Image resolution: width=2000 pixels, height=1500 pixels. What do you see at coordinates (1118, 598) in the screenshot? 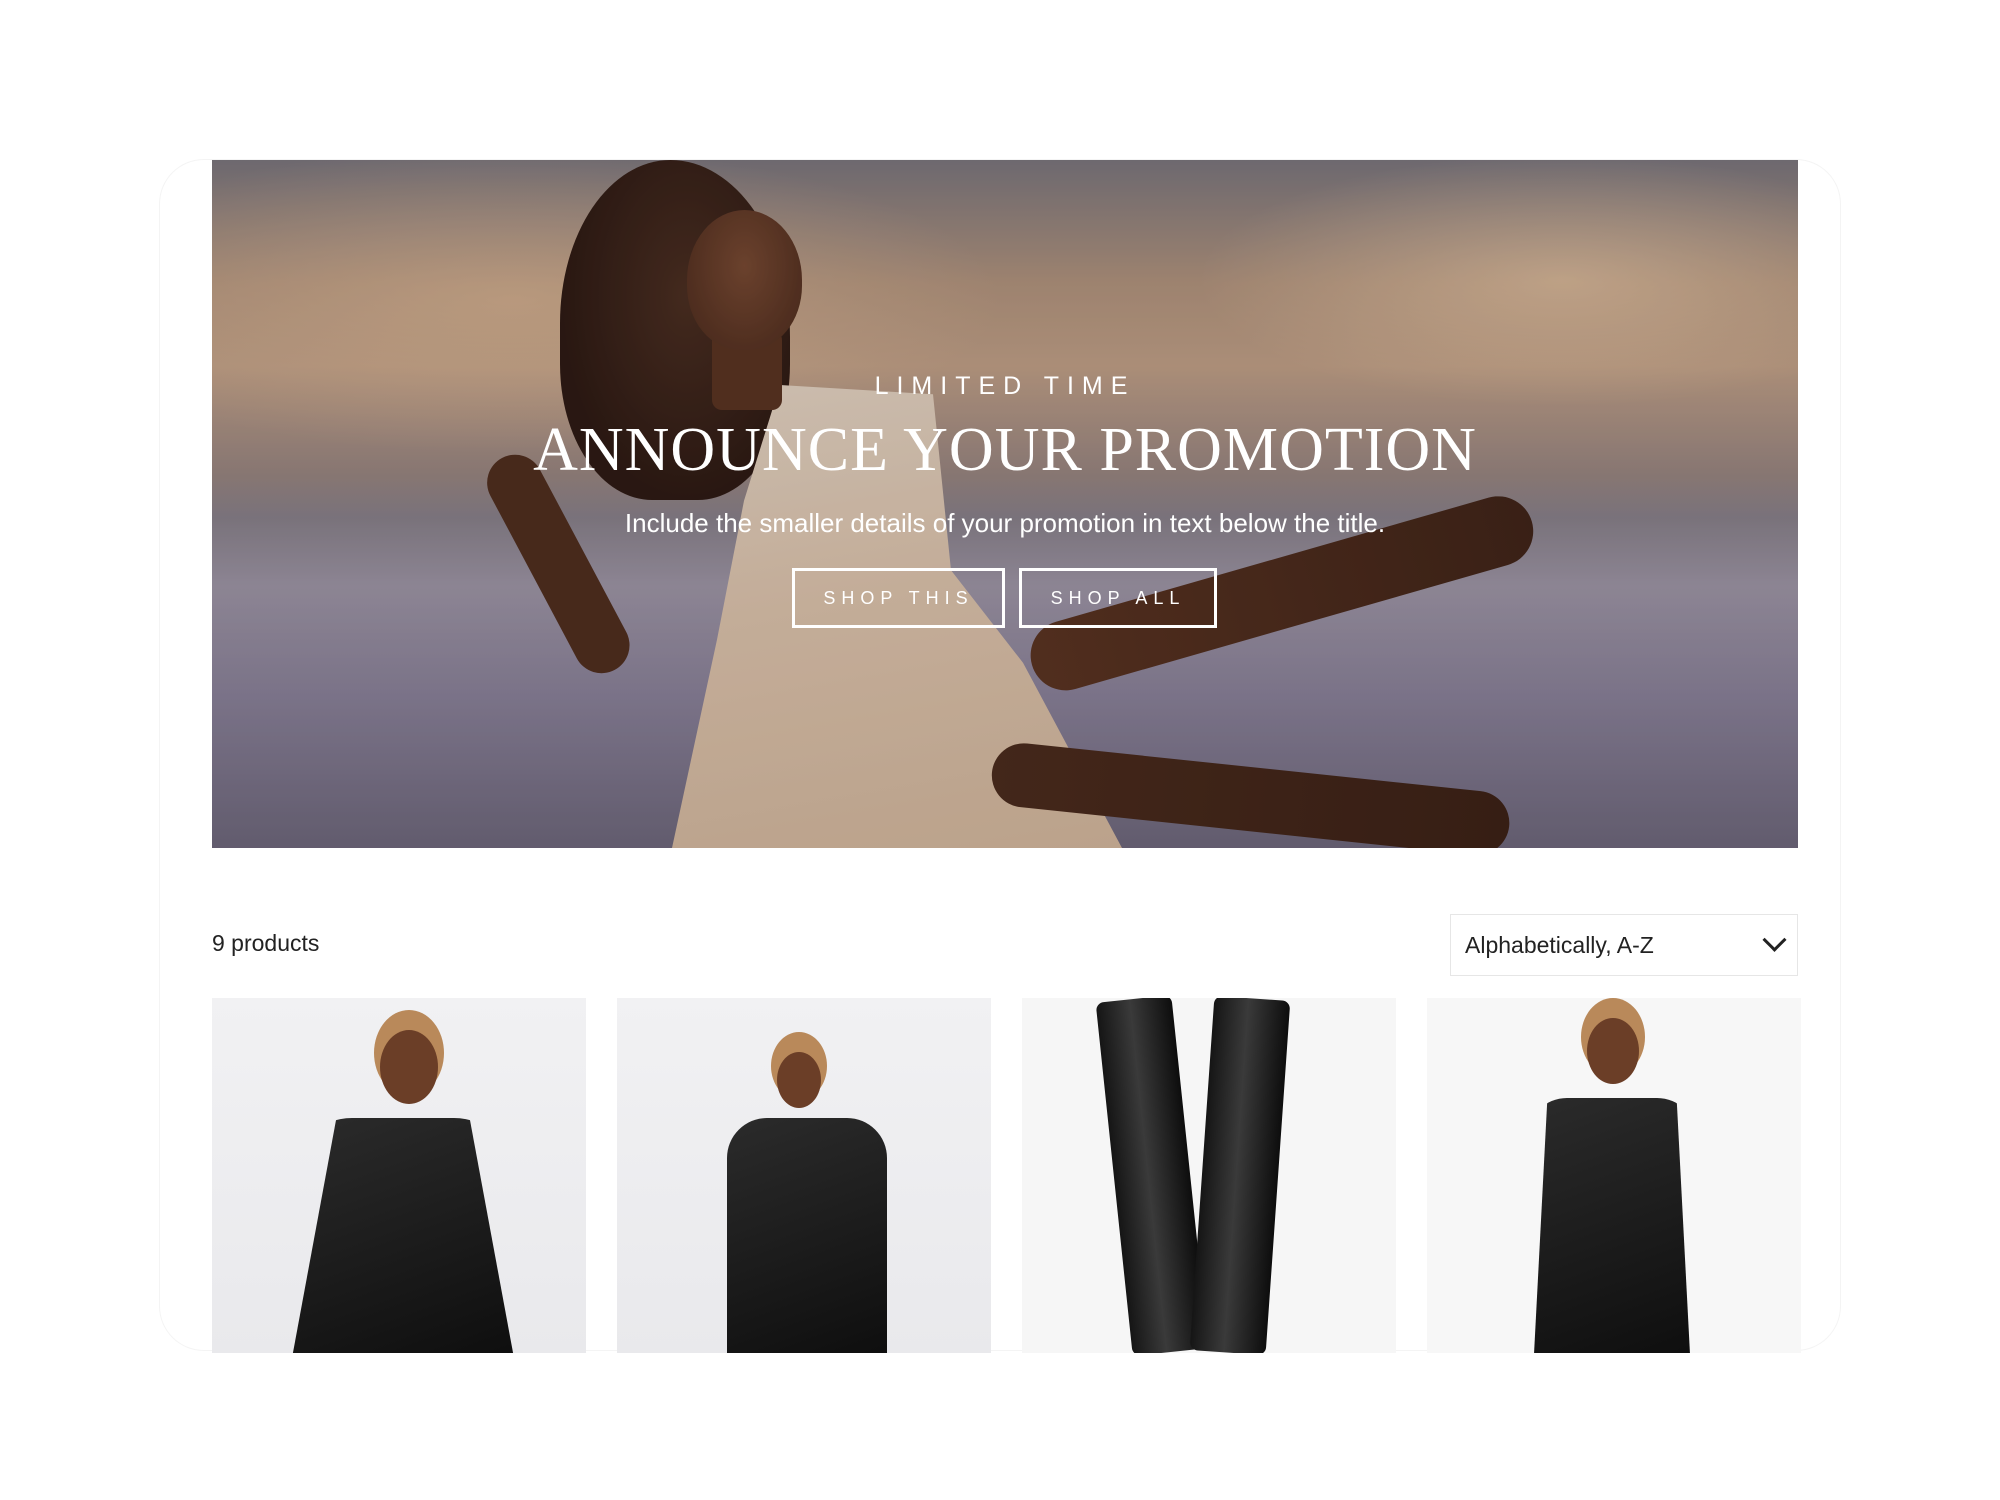
I see `shop-all-button: SHOP ALL` at bounding box center [1118, 598].